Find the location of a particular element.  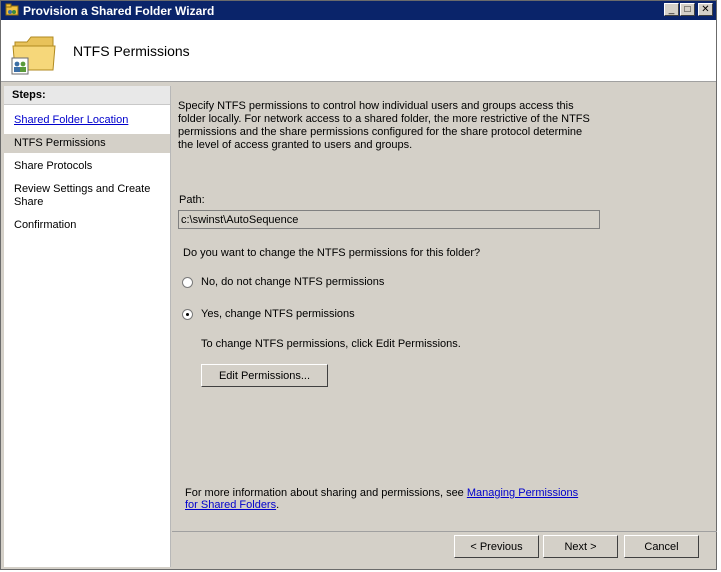

title-bar: Provision a Shared Folder Wizard _ □ ✕ is located at coordinates (358, 10).